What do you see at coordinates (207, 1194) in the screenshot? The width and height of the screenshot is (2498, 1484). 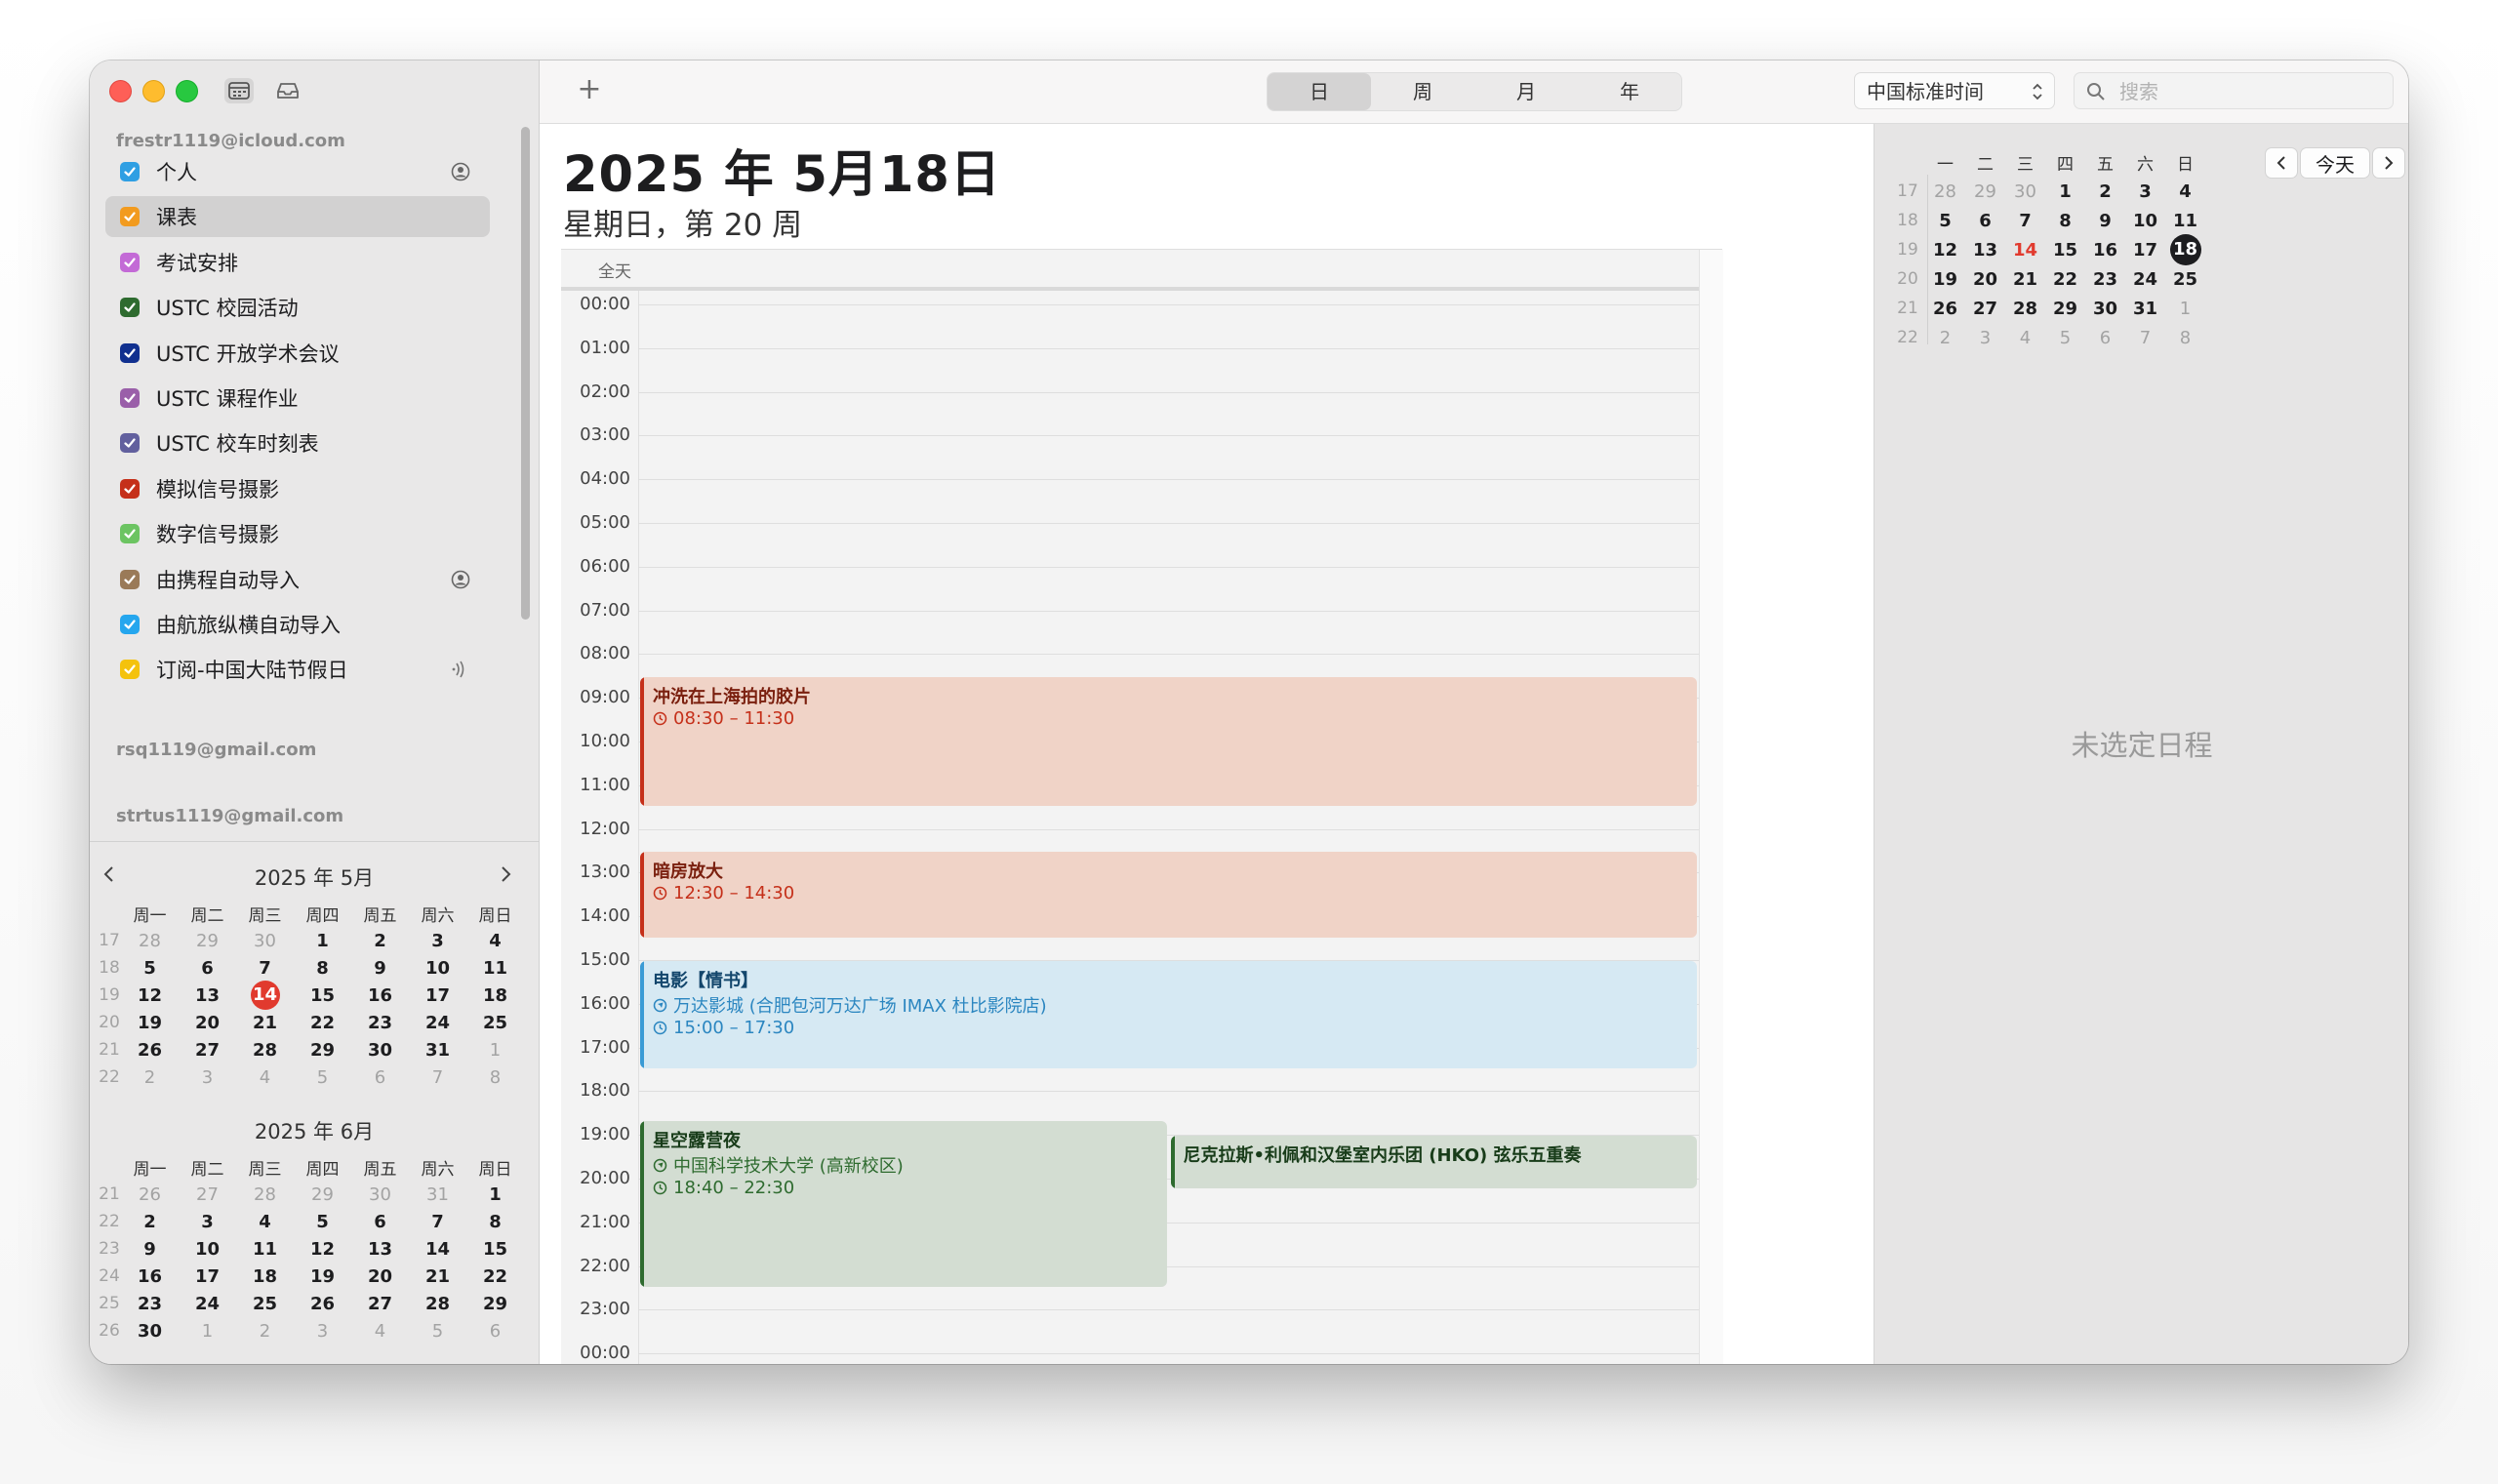 I see `day-cell: 27` at bounding box center [207, 1194].